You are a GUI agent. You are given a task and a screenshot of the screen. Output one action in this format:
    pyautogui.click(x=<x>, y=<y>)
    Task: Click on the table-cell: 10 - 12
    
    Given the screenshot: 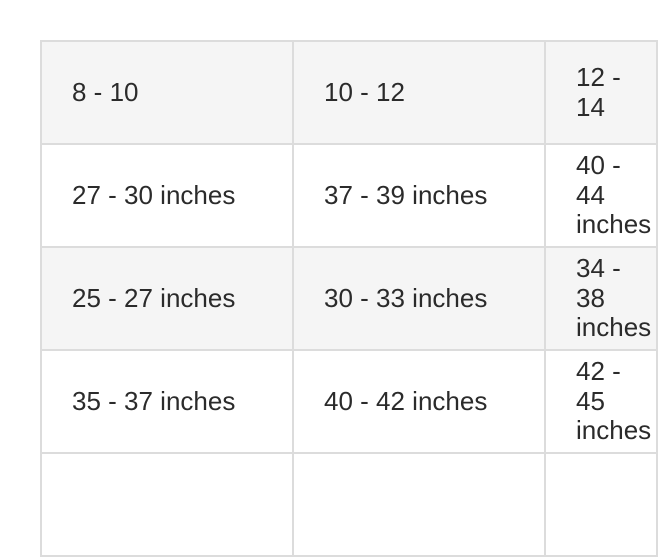 What is the action you would take?
    pyautogui.click(x=419, y=92)
    